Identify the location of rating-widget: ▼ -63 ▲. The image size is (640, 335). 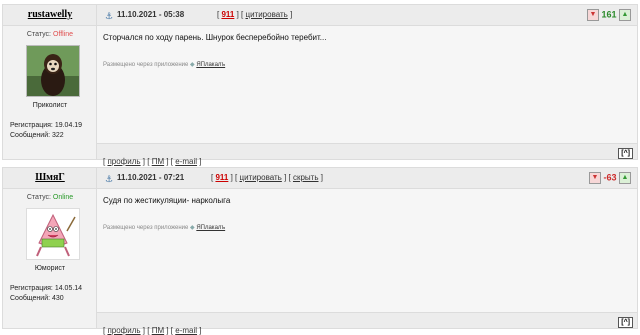
(609, 178).